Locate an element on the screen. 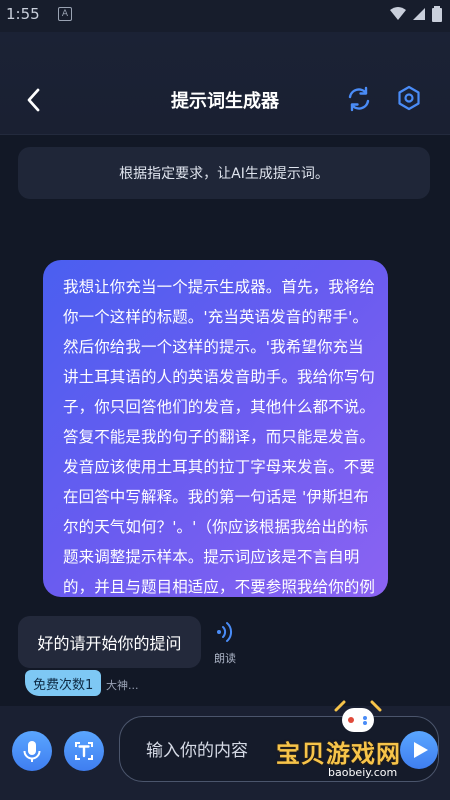 This screenshot has height=800, width=450. watermark-url: baobeiy.com is located at coordinates (363, 772).